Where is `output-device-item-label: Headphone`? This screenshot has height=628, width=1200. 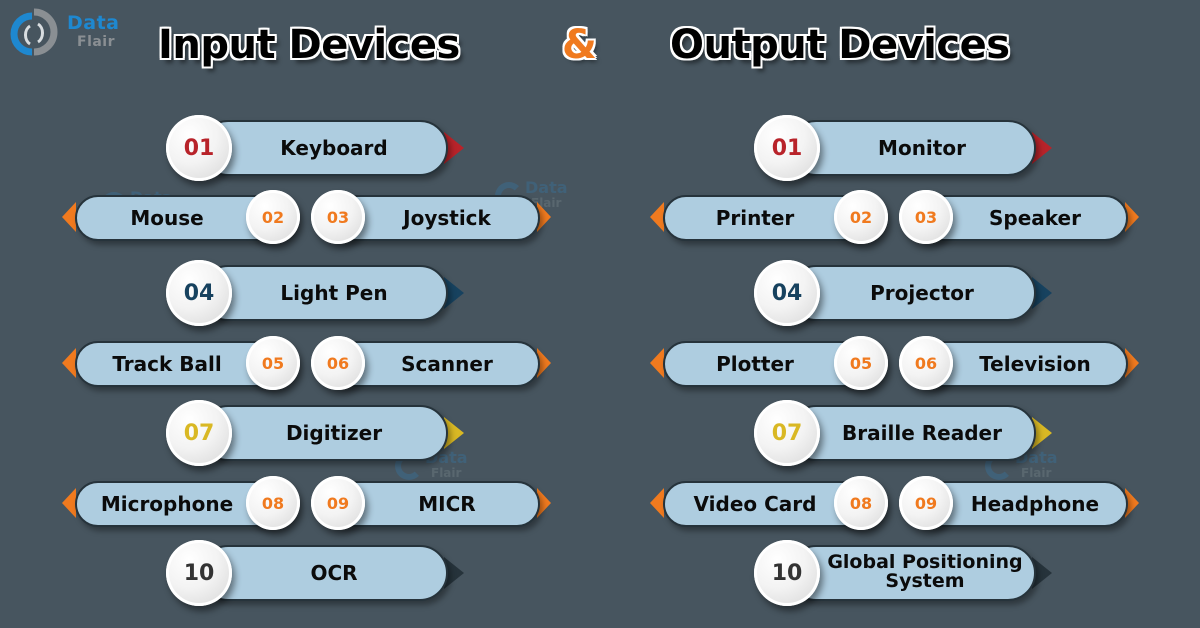
output-device-item-label: Headphone is located at coordinates (1035, 504).